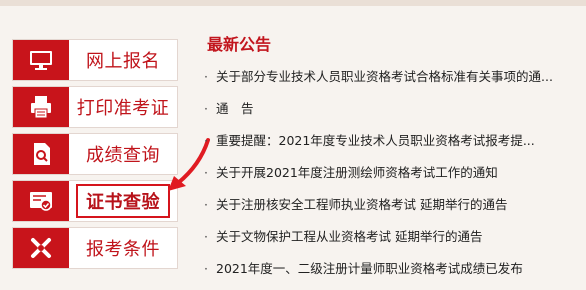 This screenshot has height=290, width=586. What do you see at coordinates (293, 3) in the screenshot?
I see `top-strip` at bounding box center [293, 3].